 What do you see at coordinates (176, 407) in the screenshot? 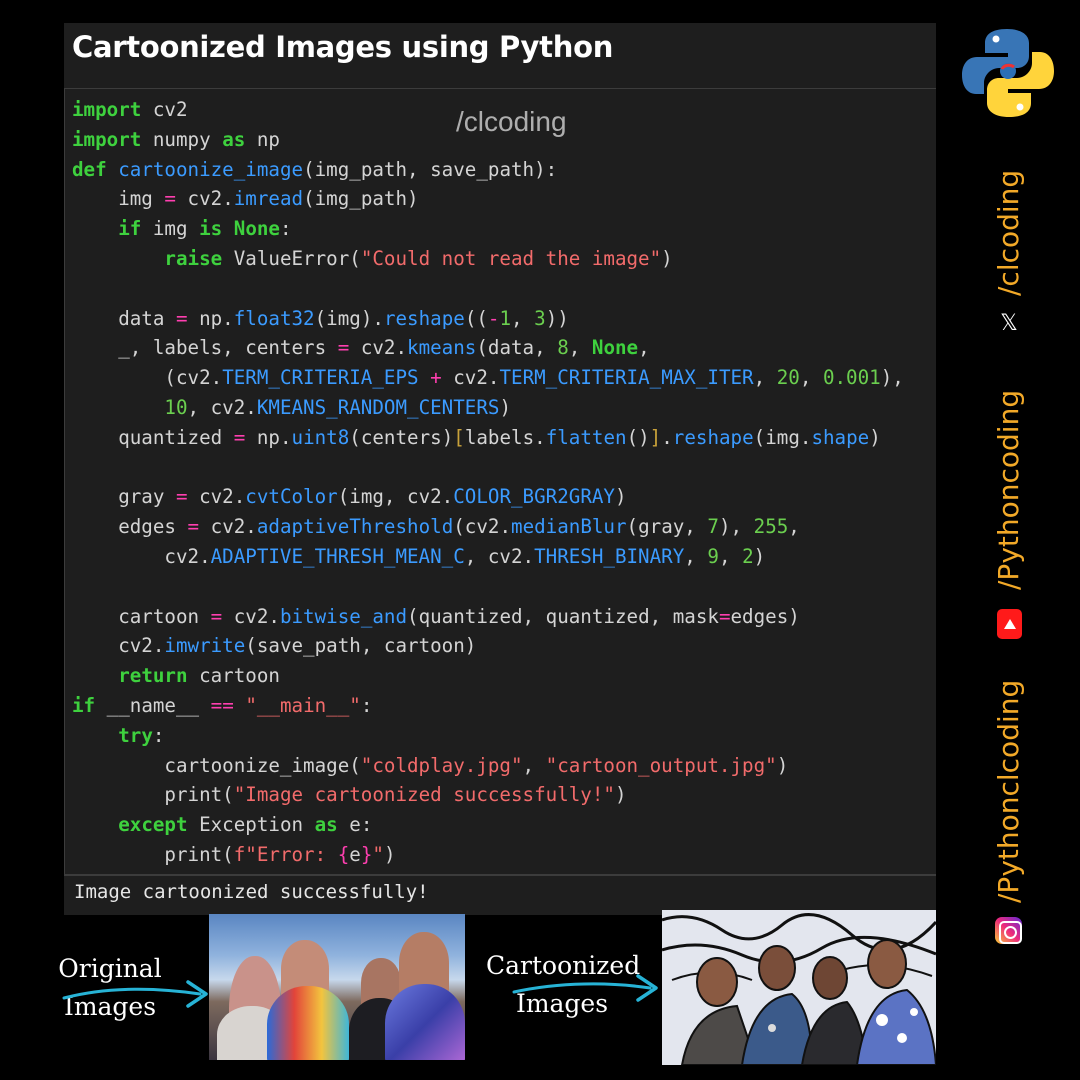
I see `code-token: 10` at bounding box center [176, 407].